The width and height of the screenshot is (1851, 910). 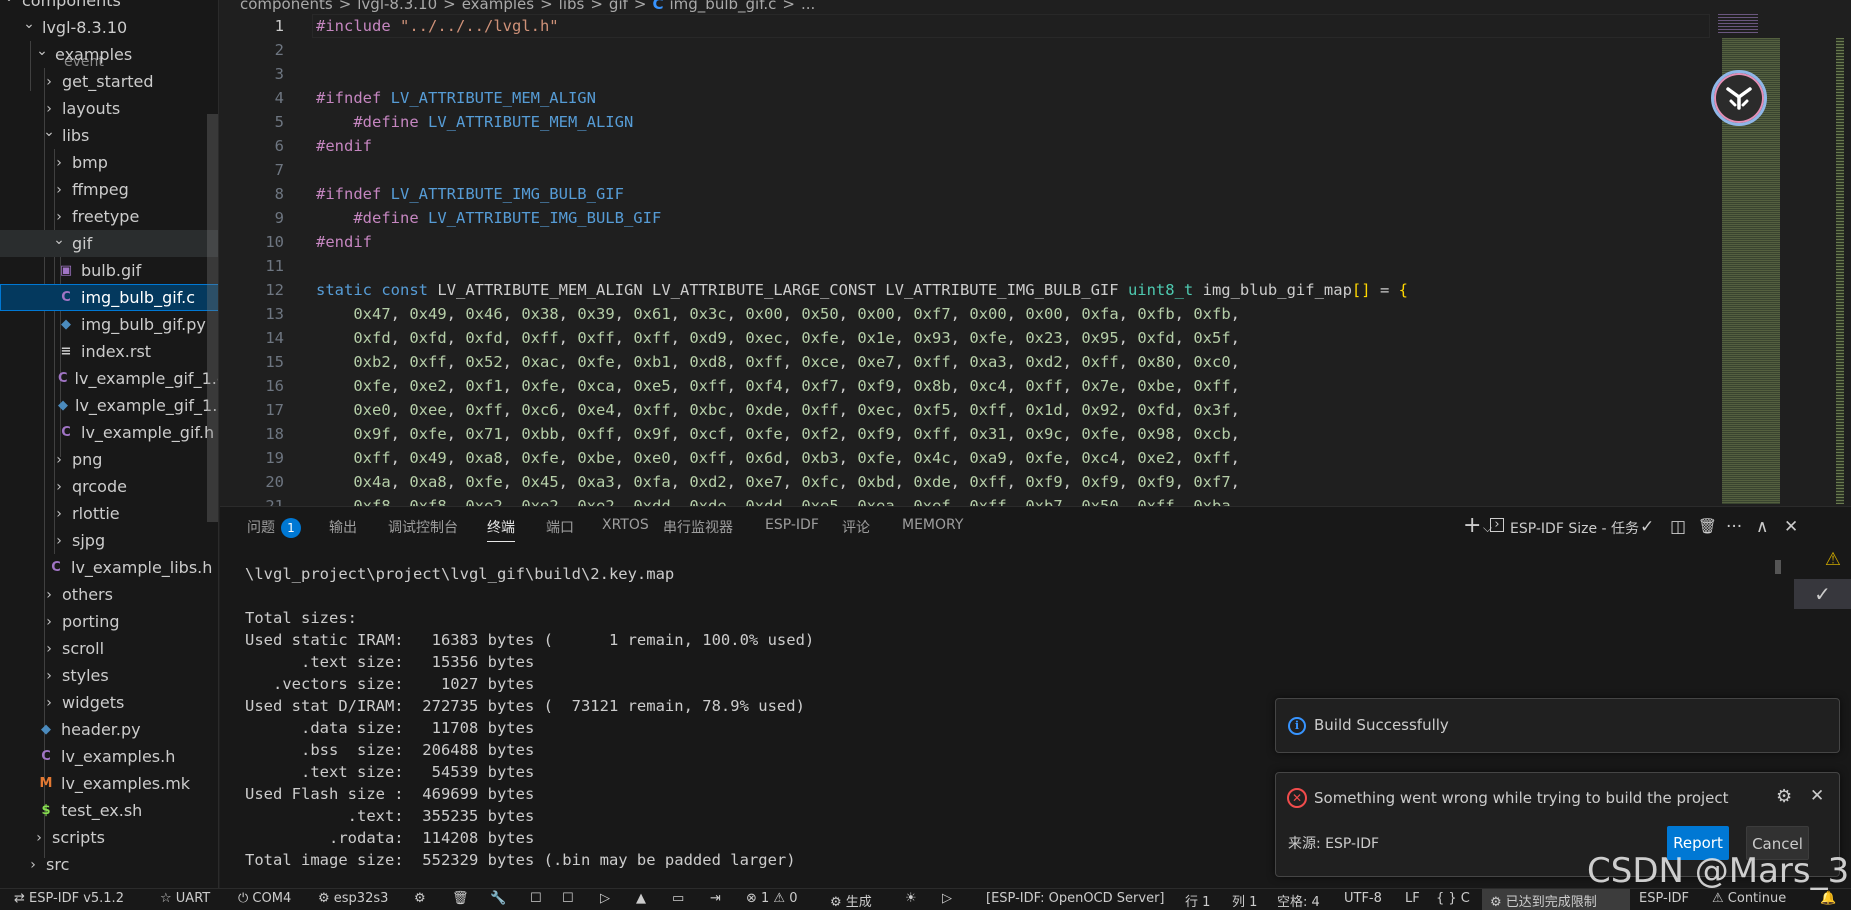 What do you see at coordinates (109, 594) in the screenshot?
I see `tree-folder-others: › others` at bounding box center [109, 594].